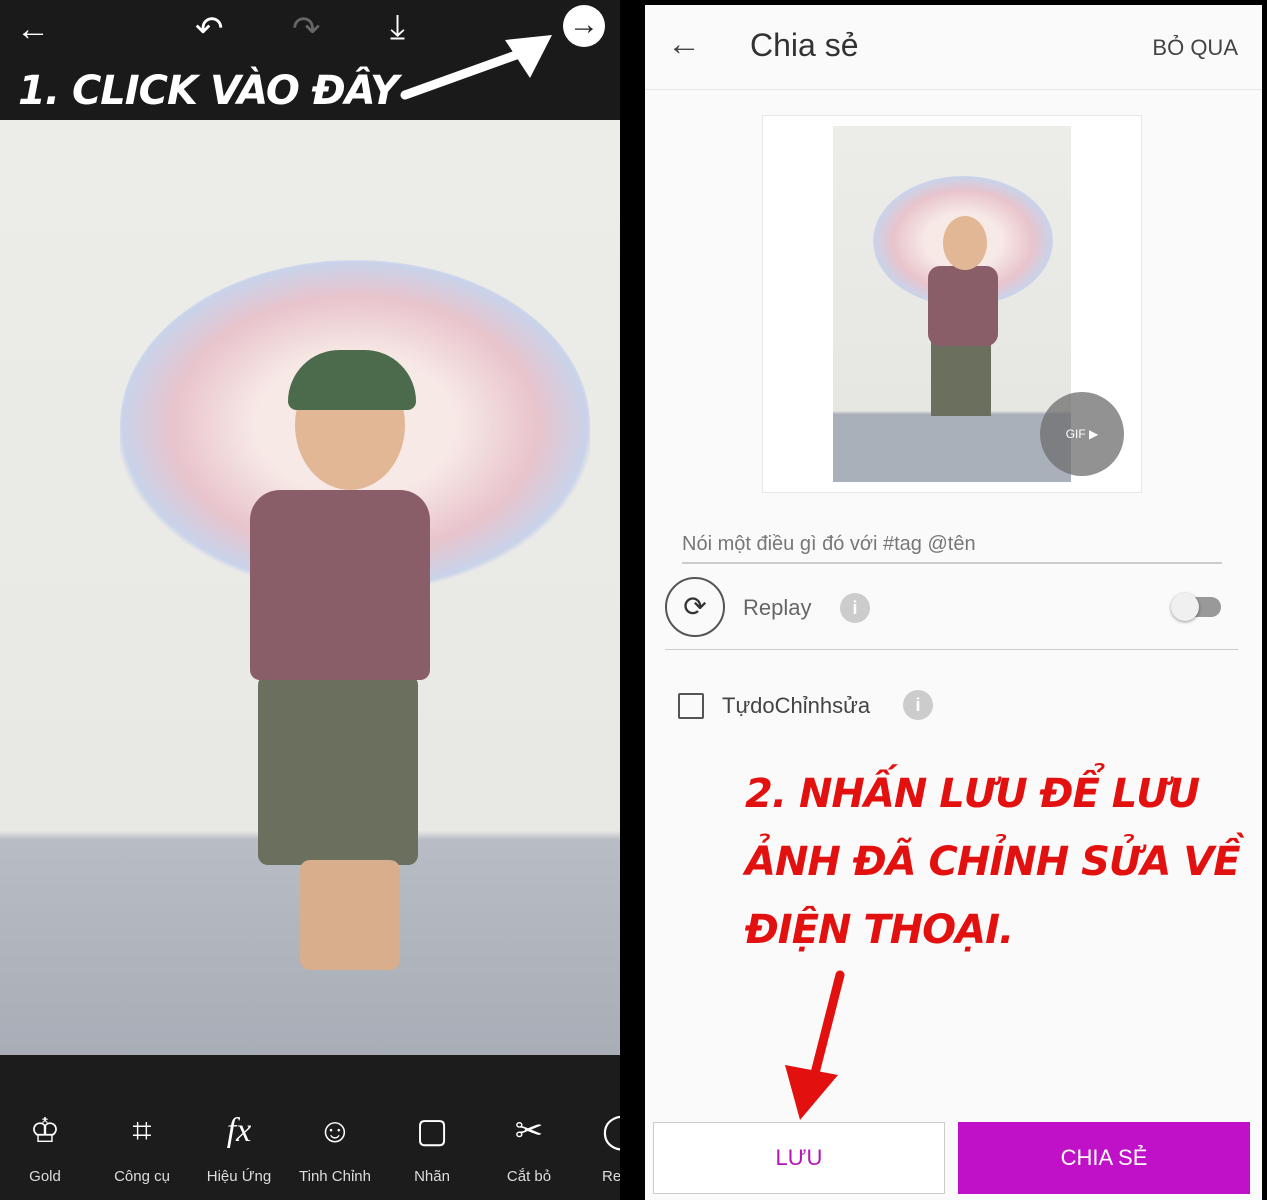 This screenshot has width=1267, height=1200. I want to click on arrow-head-save, so click(811, 1092).